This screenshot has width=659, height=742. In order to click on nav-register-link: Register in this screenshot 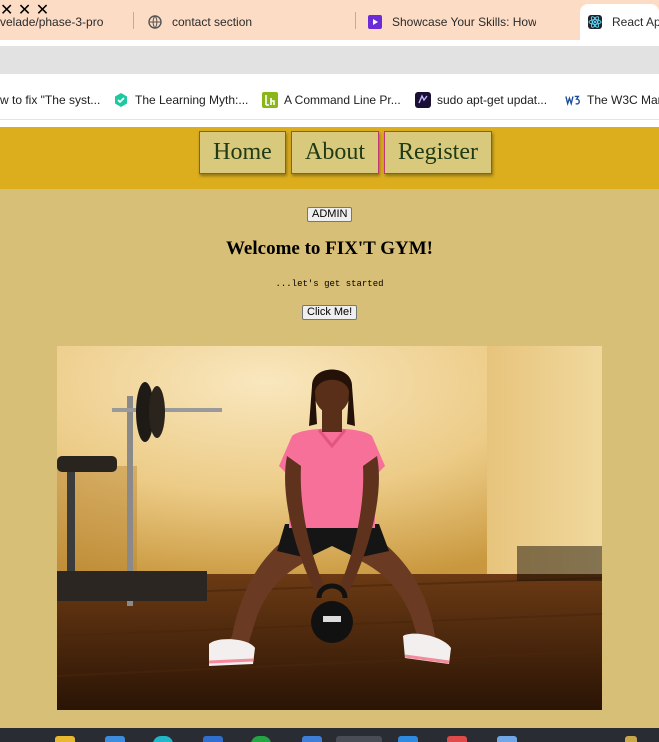, I will do `click(438, 152)`.